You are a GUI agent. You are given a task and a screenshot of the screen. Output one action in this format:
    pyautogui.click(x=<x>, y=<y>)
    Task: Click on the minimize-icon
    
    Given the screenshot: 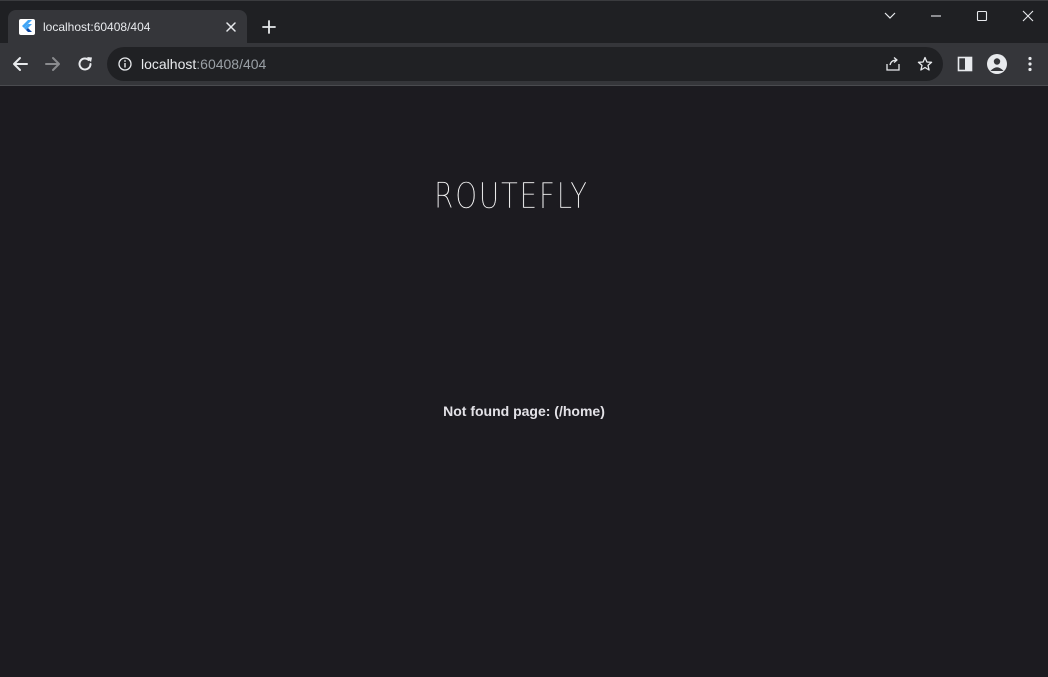 What is the action you would take?
    pyautogui.click(x=936, y=16)
    